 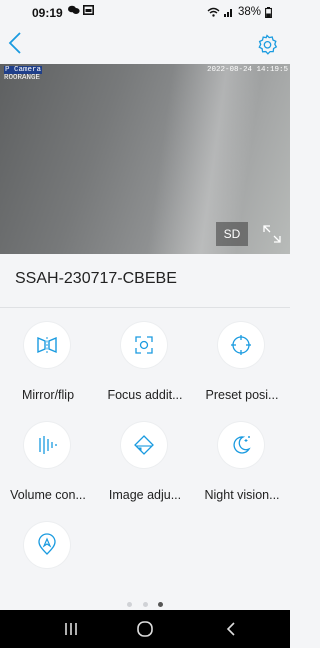 I want to click on chevron-left-icon, so click(x=14, y=43).